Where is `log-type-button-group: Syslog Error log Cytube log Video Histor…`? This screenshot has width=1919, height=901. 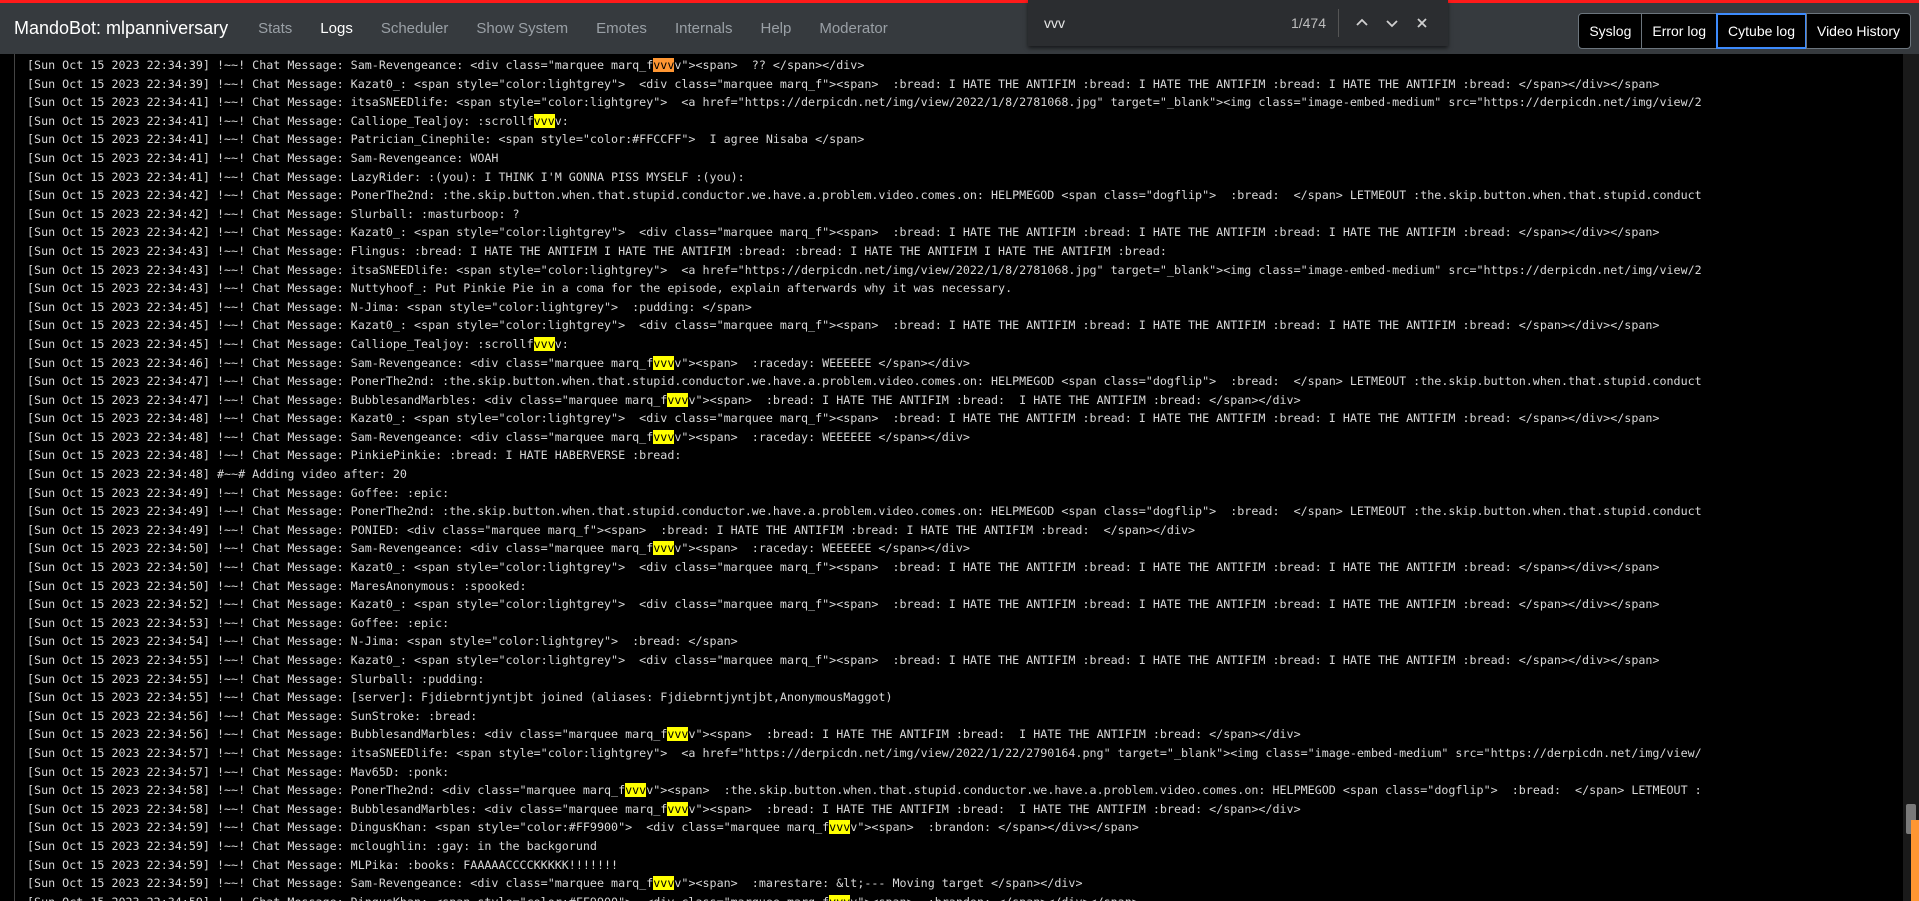 log-type-button-group: Syslog Error log Cytube log Video Histor… is located at coordinates (1744, 31).